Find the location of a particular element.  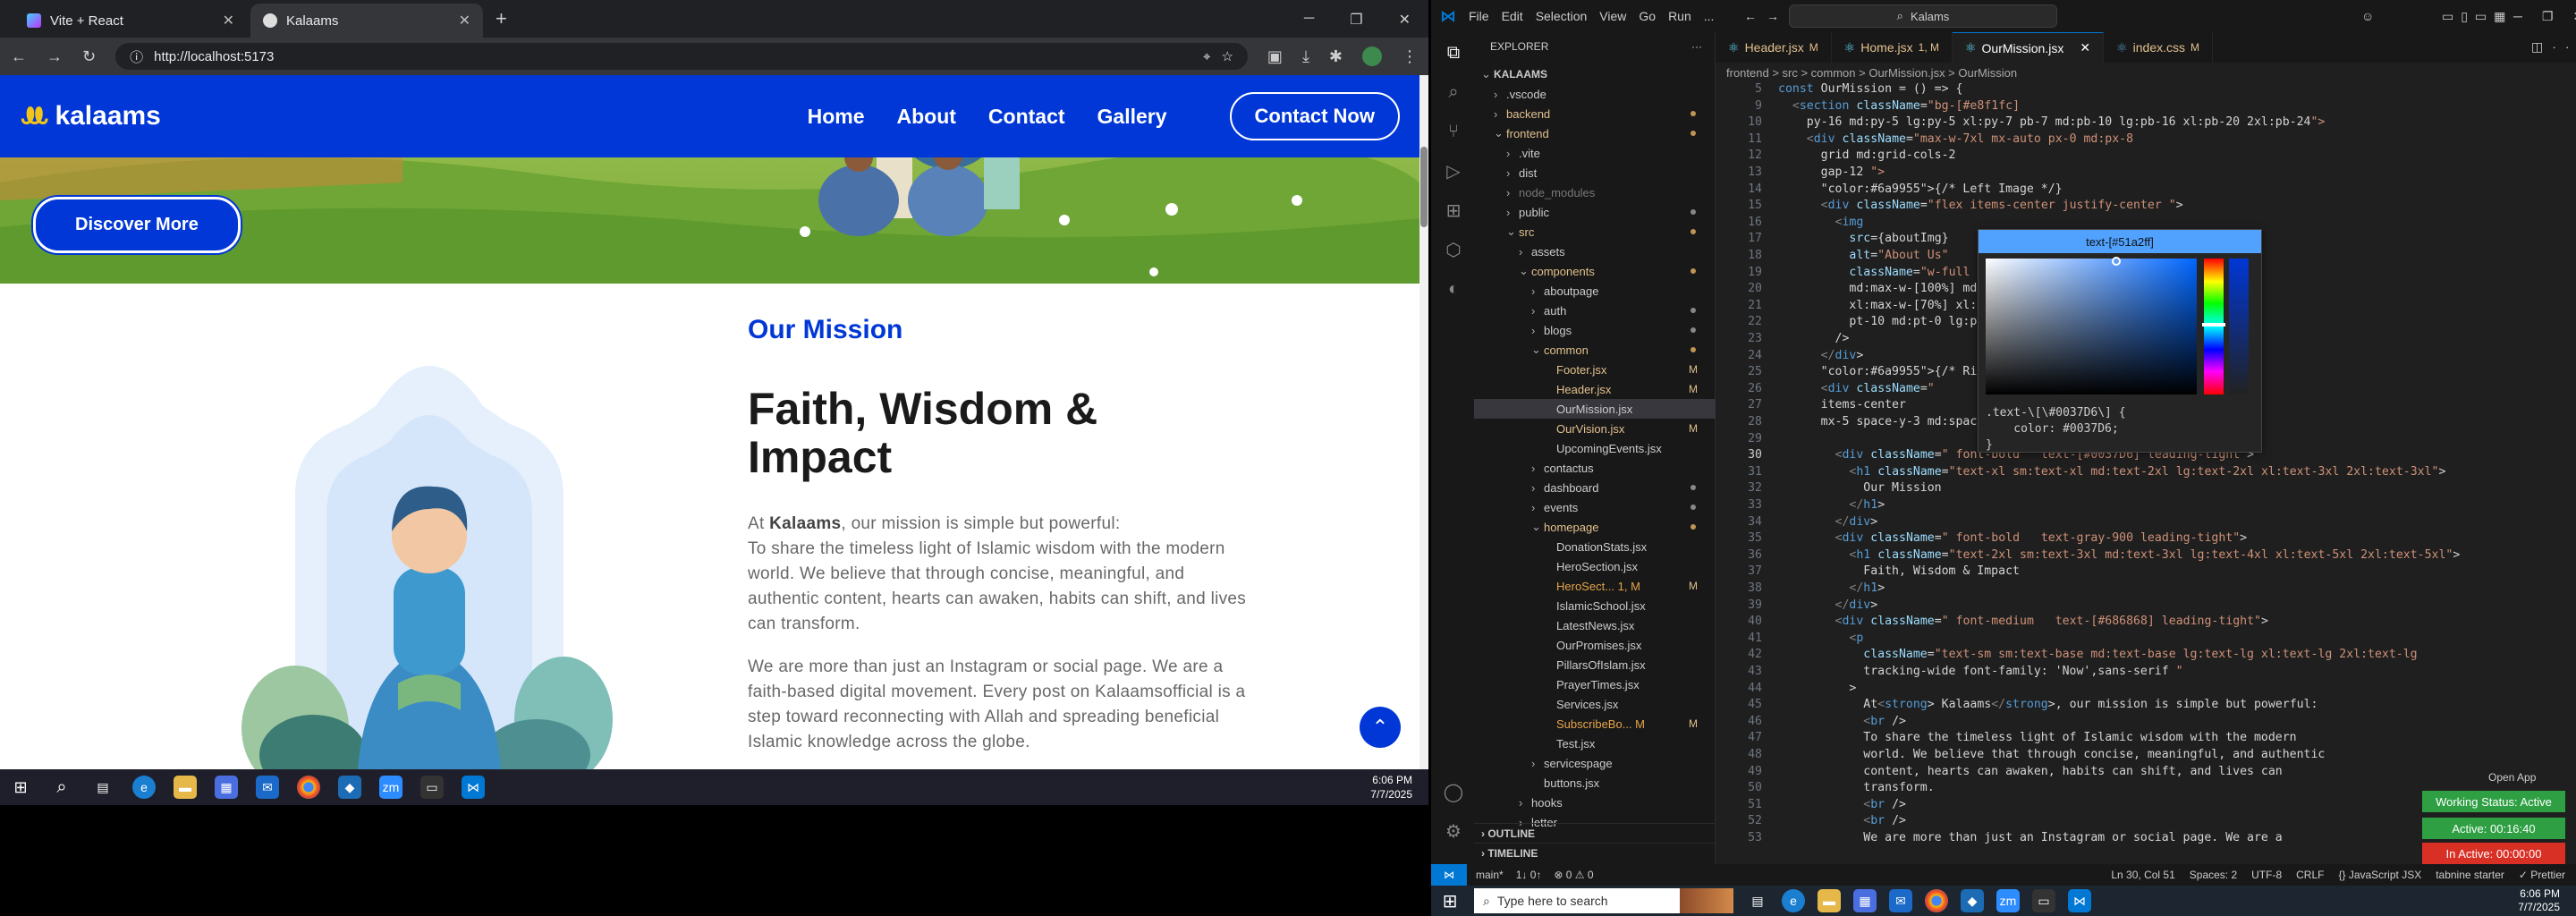

location-icon: ⌖ is located at coordinates (1206, 56).